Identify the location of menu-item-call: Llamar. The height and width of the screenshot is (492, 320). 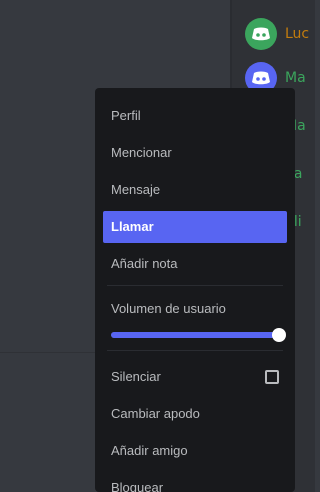
(195, 227).